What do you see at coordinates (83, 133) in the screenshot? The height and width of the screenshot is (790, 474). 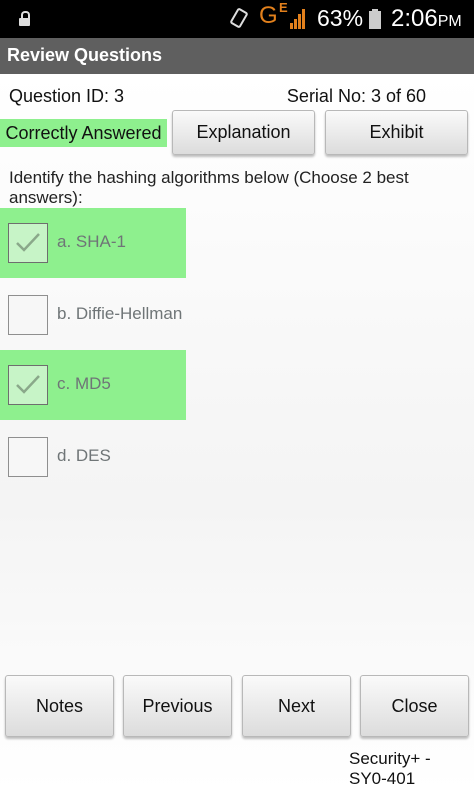 I see `answer-status-badge: Correctly Answered` at bounding box center [83, 133].